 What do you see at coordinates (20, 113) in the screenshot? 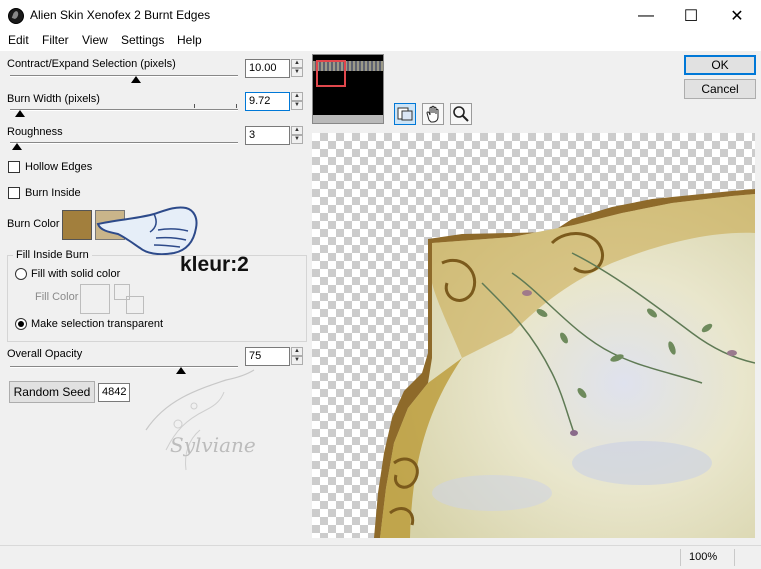
I see `burn-width-slider-thumb` at bounding box center [20, 113].